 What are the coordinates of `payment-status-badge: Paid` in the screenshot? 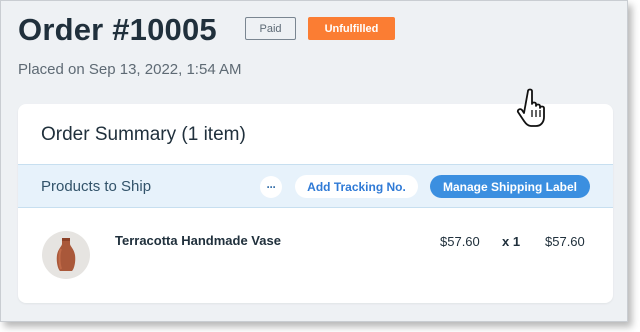 It's located at (270, 28).